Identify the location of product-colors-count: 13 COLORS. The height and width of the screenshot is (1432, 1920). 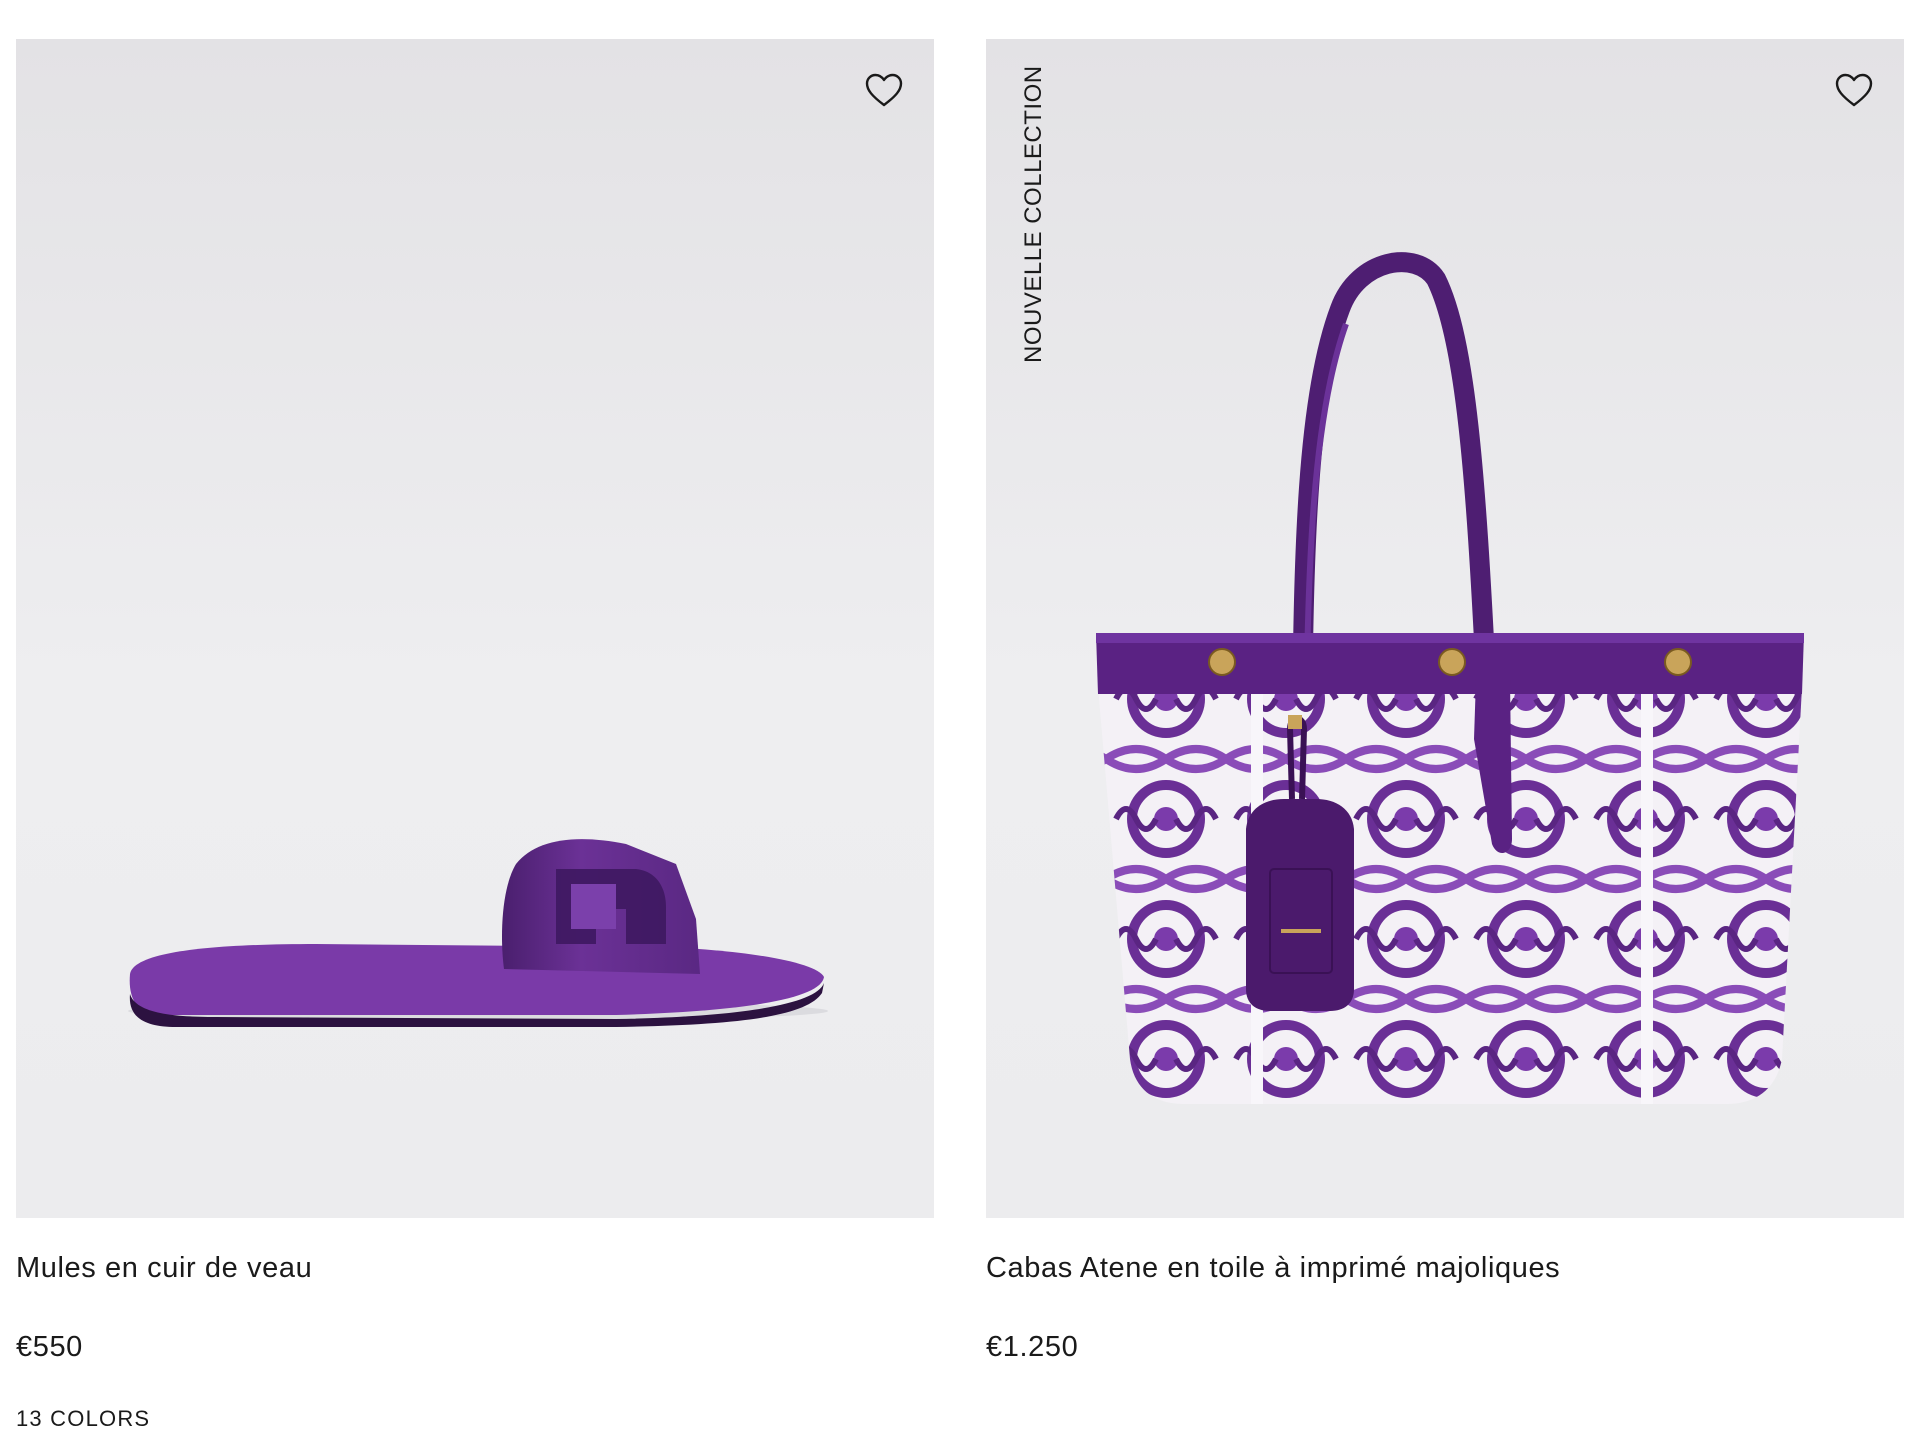
(83, 1419).